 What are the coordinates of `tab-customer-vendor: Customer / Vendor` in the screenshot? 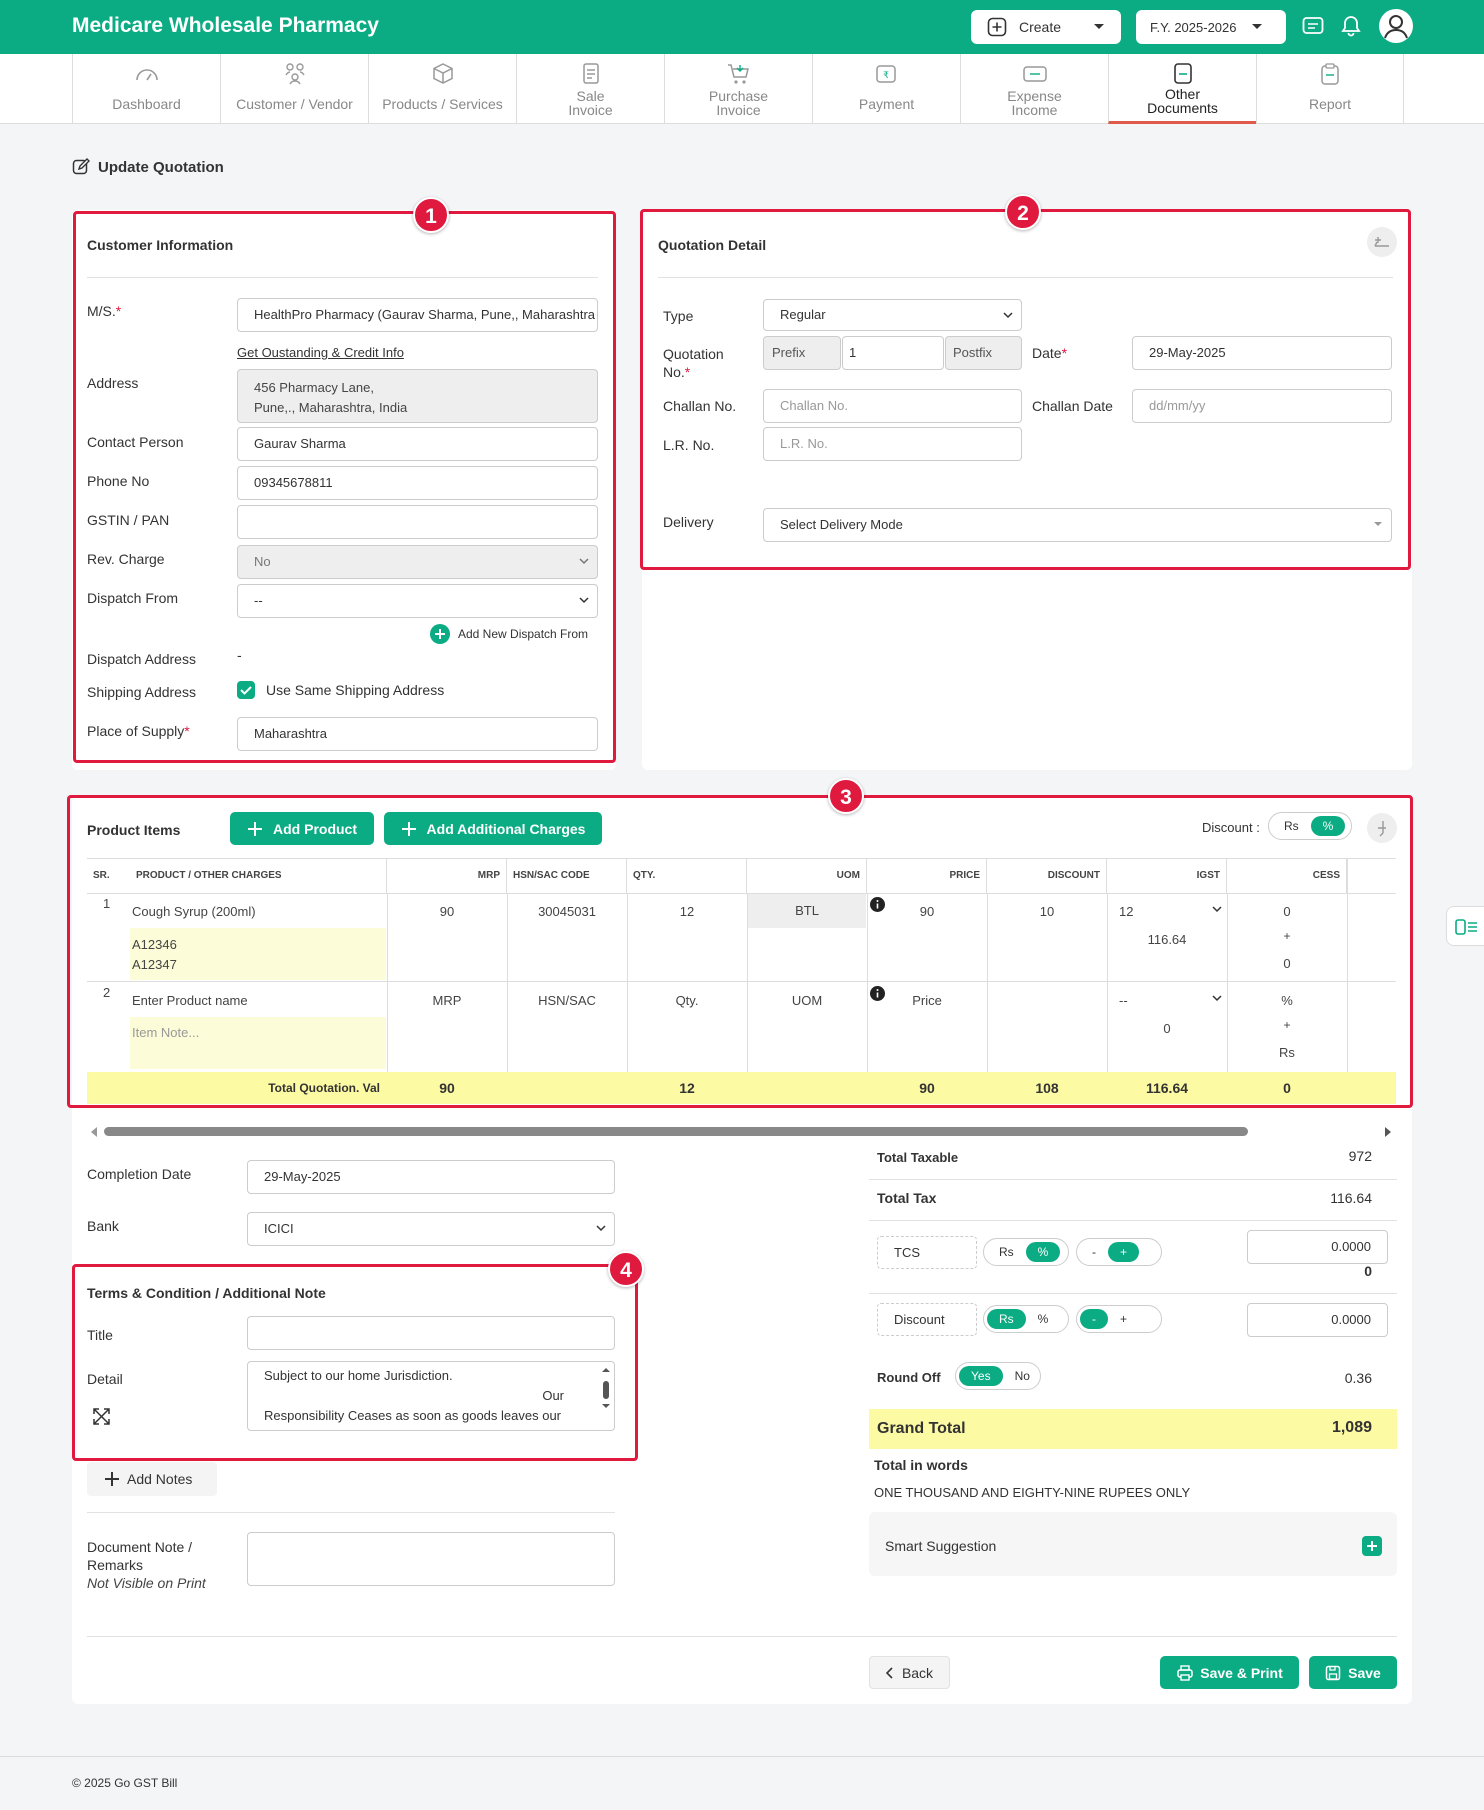 It's located at (294, 89).